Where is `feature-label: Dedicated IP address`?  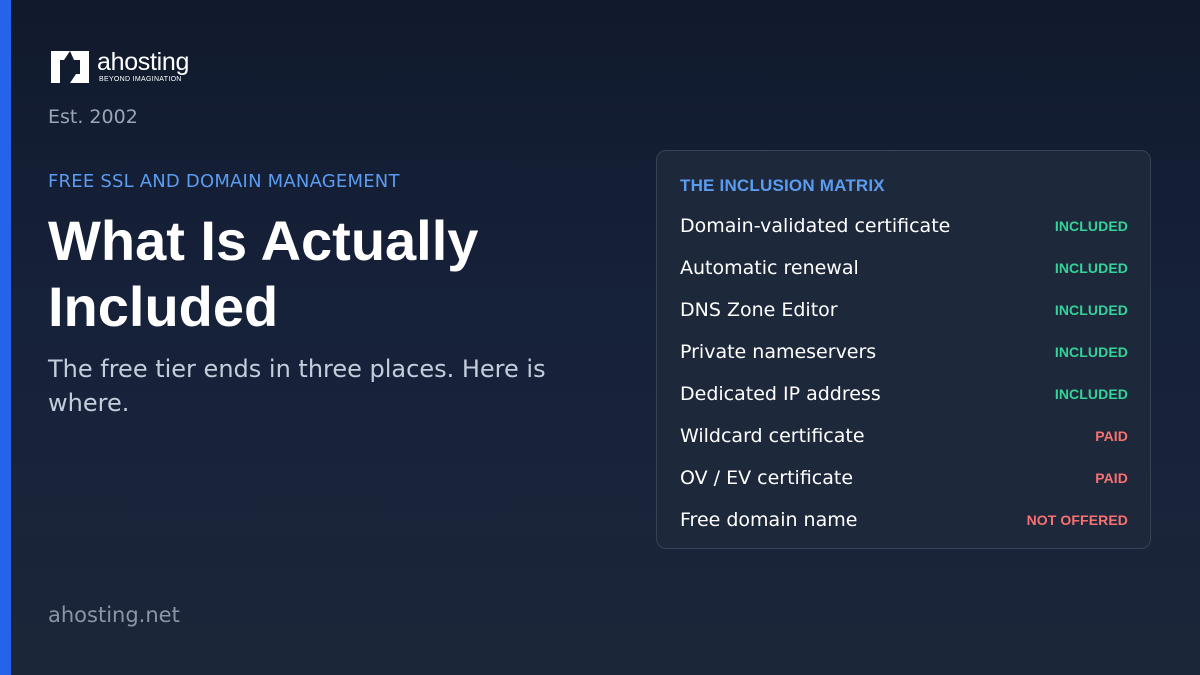
feature-label: Dedicated IP address is located at coordinates (780, 394).